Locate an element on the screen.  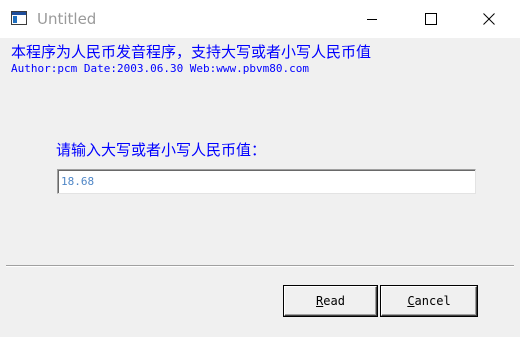
maximize-icon is located at coordinates (431, 19).